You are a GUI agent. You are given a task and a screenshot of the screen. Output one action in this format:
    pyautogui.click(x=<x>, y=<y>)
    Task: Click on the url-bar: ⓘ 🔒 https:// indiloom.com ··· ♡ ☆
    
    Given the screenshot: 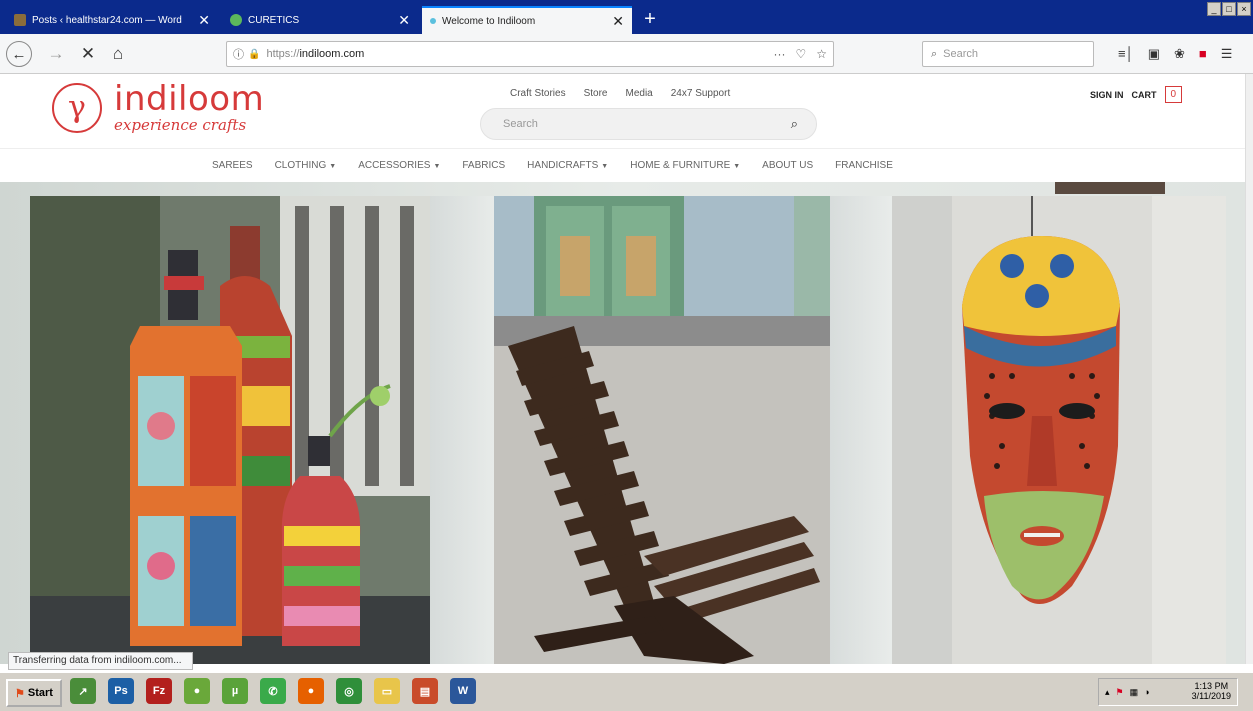 What is the action you would take?
    pyautogui.click(x=530, y=54)
    